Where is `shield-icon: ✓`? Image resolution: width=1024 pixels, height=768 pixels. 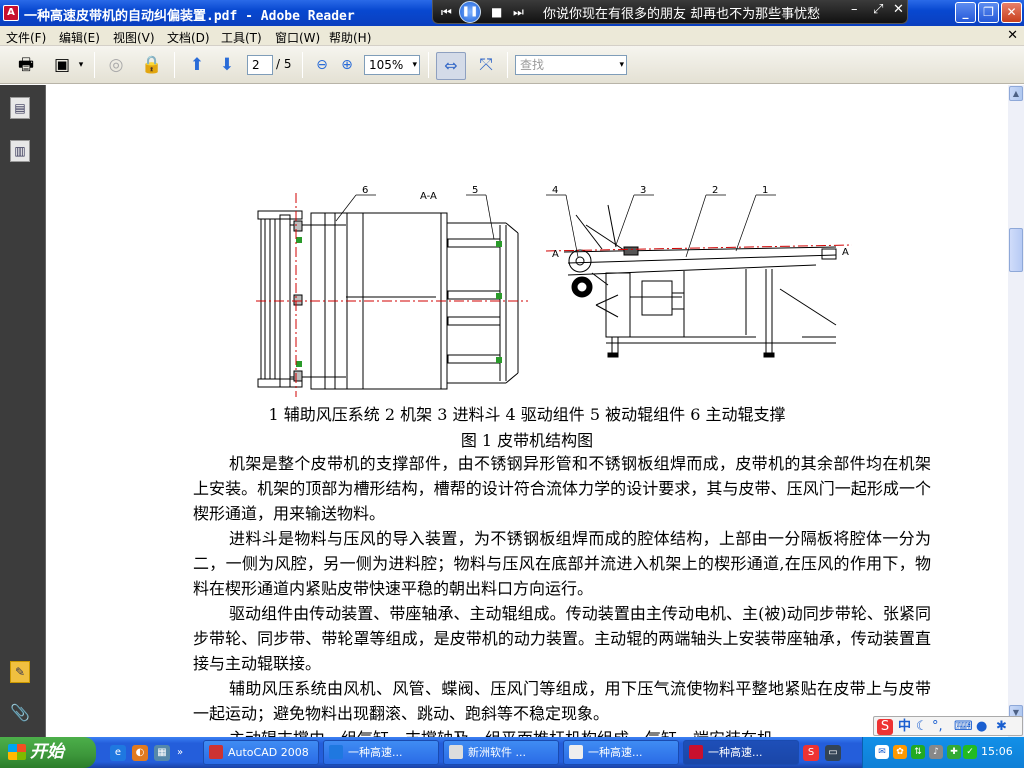 shield-icon: ✓ is located at coordinates (970, 752).